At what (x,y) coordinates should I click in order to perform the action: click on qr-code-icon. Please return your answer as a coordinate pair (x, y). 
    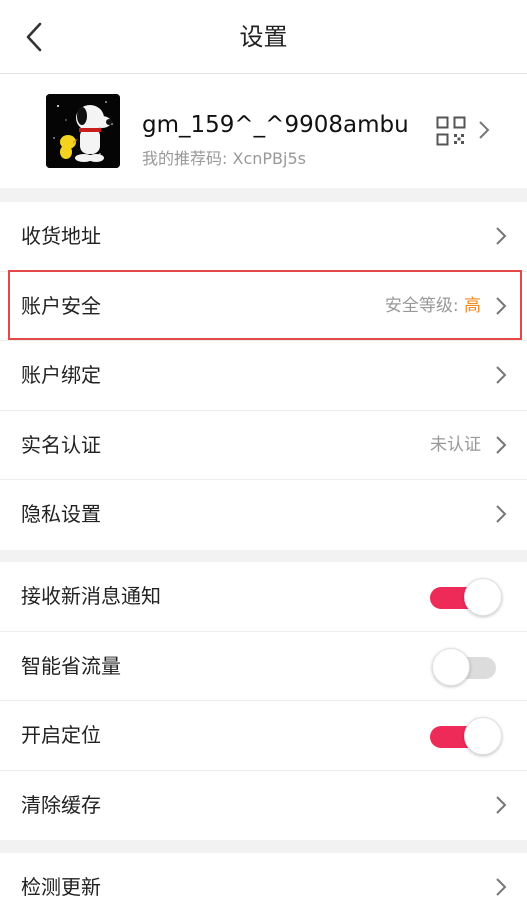
    Looking at the image, I should click on (451, 131).